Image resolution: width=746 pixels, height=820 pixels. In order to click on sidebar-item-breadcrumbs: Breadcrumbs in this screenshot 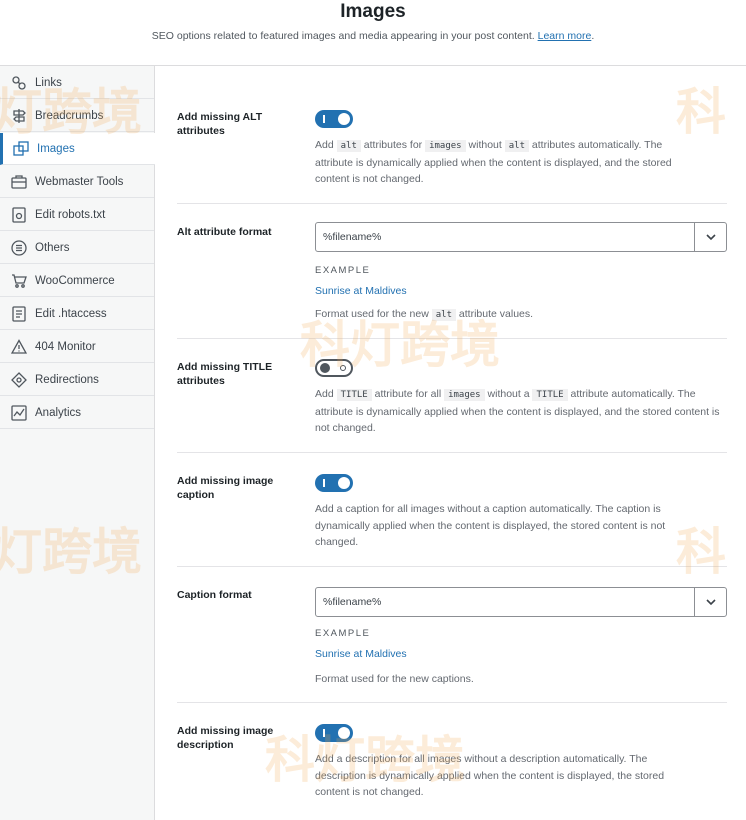, I will do `click(77, 116)`.